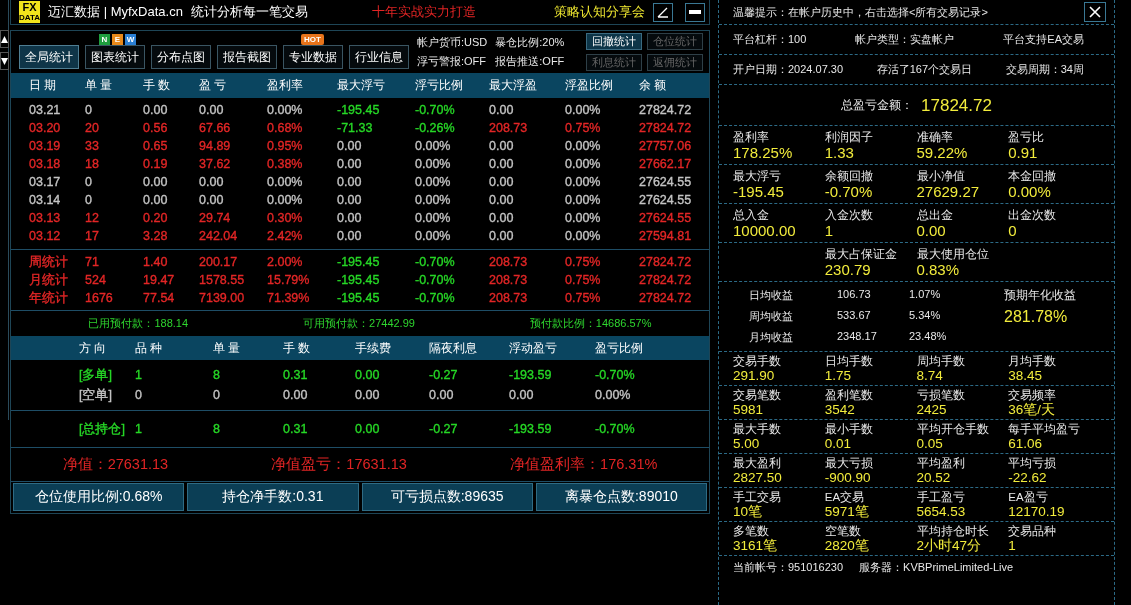  I want to click on column-header: 品 种, so click(149, 348).